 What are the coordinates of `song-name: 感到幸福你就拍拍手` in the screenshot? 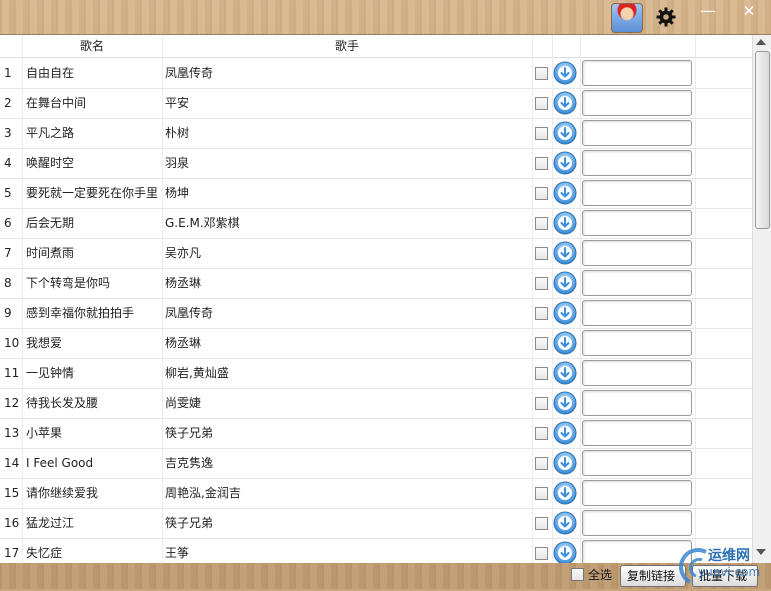 It's located at (80, 313).